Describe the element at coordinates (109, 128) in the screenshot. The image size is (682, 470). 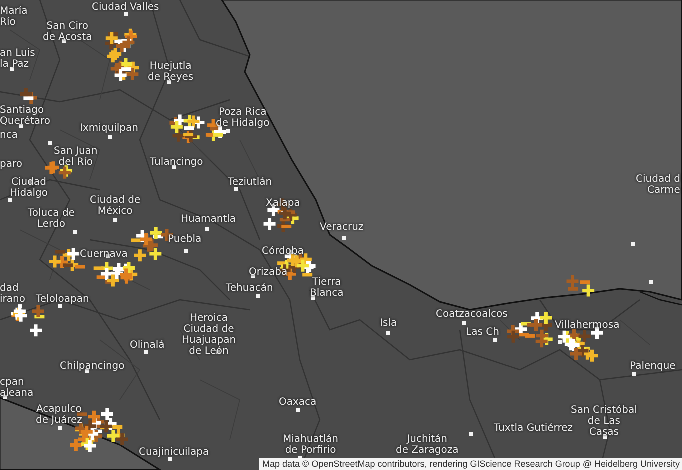
I see `place-label: Ixmiquilpan` at that location.